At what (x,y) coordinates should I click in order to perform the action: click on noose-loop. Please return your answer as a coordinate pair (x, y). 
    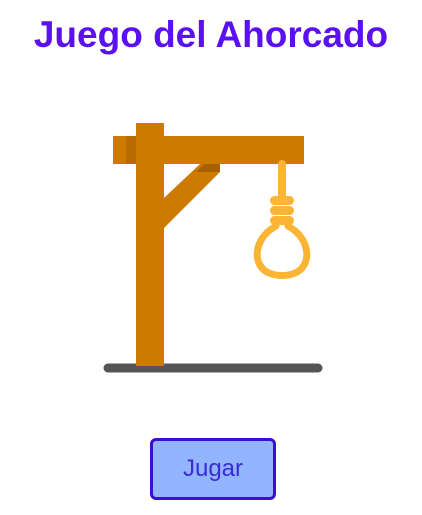
    Looking at the image, I should click on (282, 250).